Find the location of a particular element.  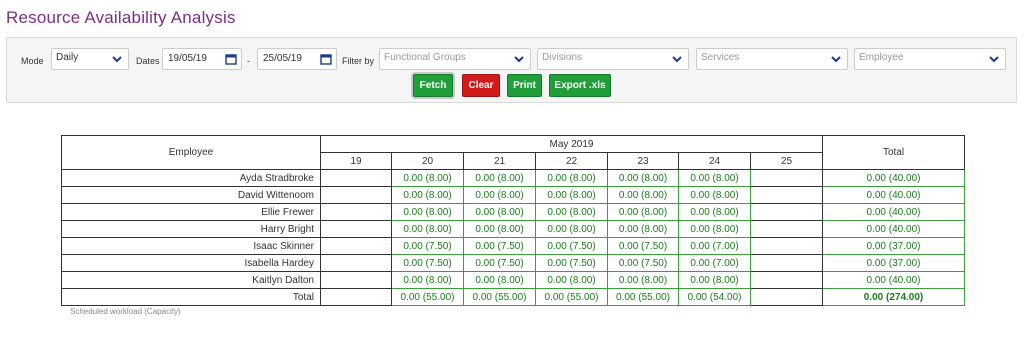

divisions-select: Divisions is located at coordinates (613, 59).